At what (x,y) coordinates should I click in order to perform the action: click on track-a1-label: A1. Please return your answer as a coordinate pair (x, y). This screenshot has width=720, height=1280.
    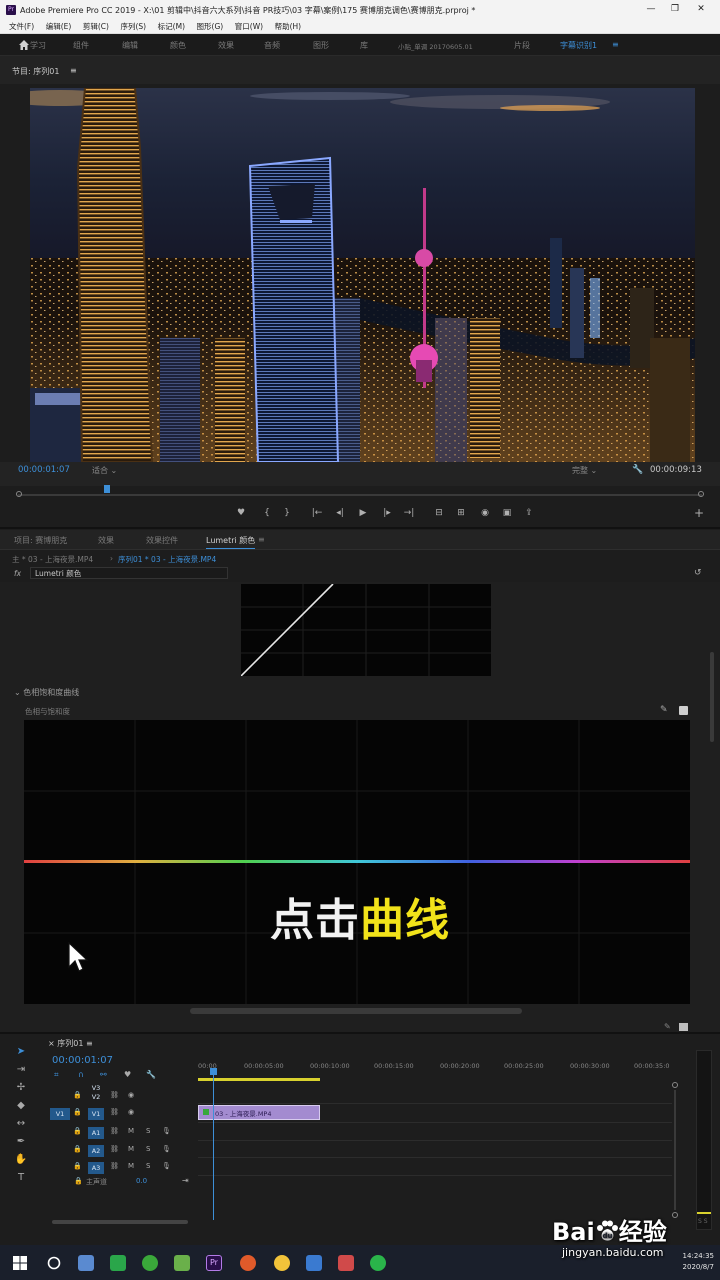
    Looking at the image, I should click on (96, 1133).